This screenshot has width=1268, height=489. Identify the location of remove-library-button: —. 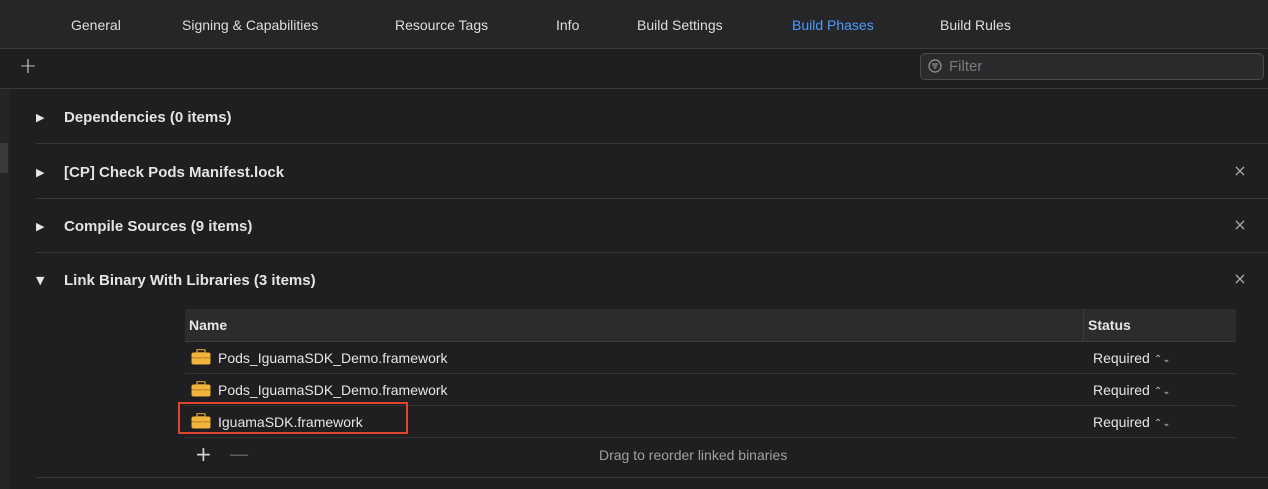
(239, 454).